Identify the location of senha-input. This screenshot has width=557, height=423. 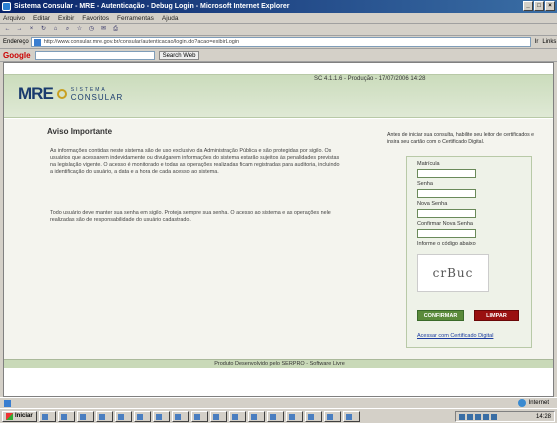
(446, 193).